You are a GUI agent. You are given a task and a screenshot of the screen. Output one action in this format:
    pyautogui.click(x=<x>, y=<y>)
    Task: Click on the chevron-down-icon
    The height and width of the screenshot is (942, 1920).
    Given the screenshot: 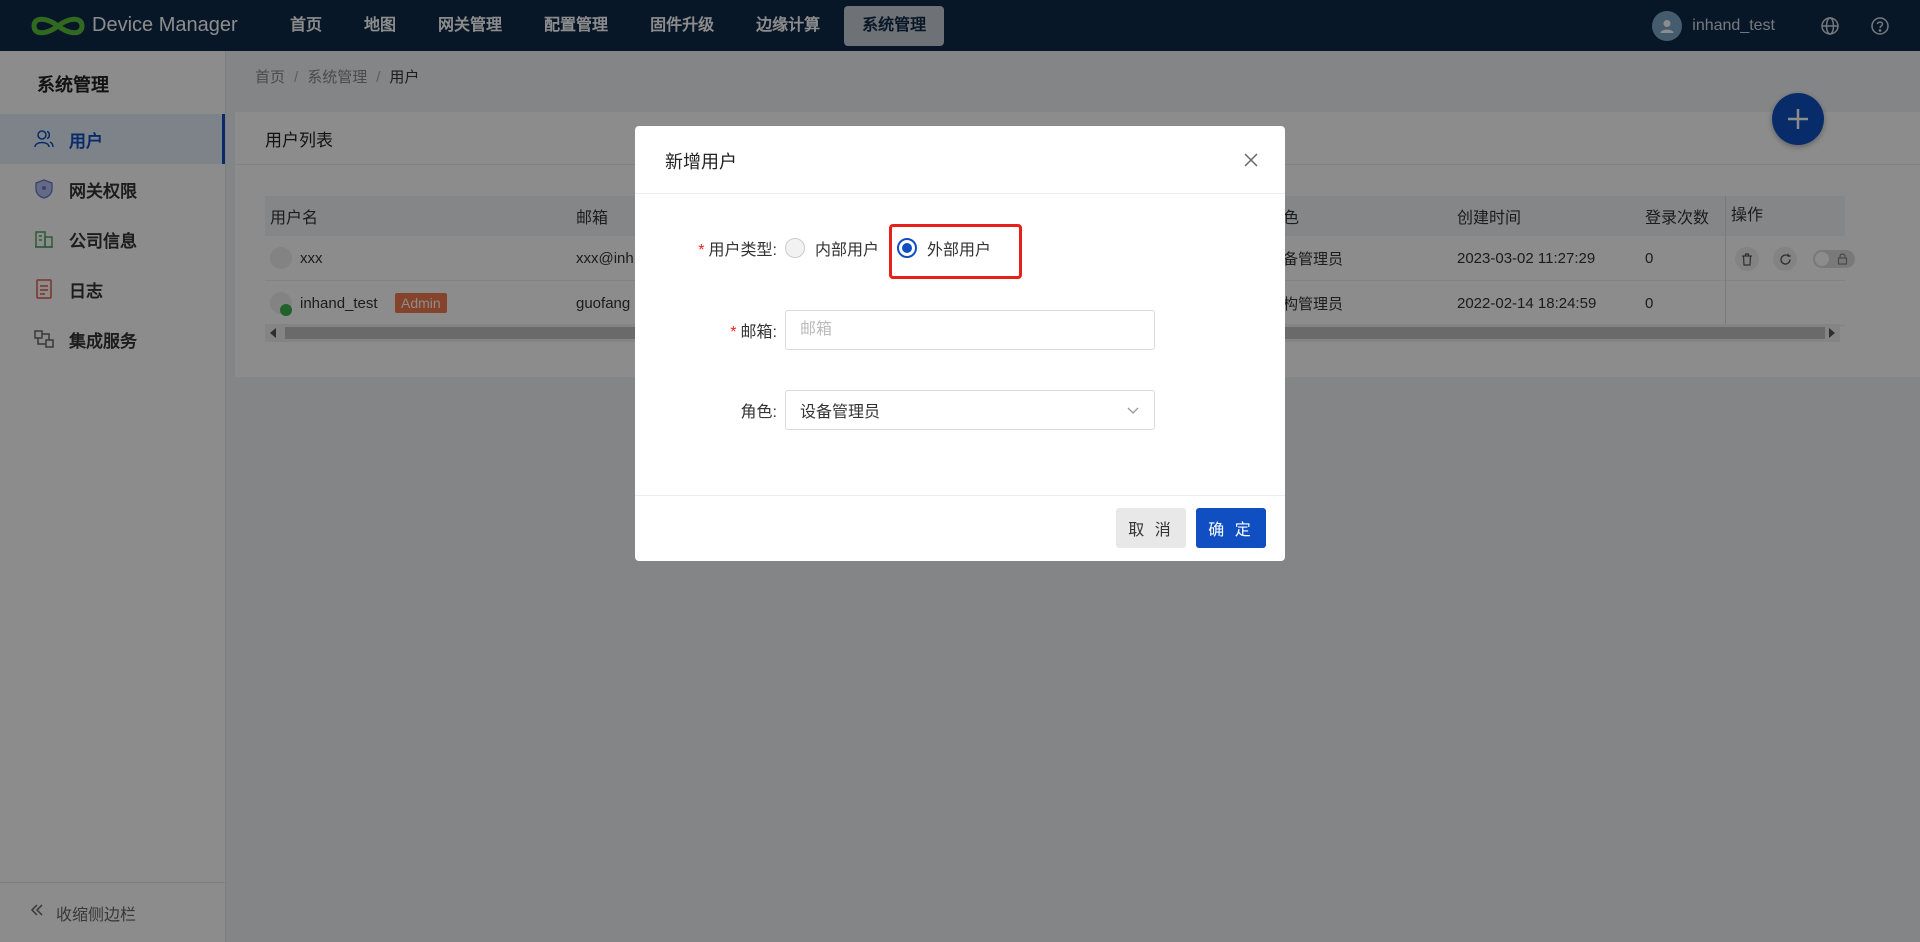 What is the action you would take?
    pyautogui.click(x=1133, y=410)
    